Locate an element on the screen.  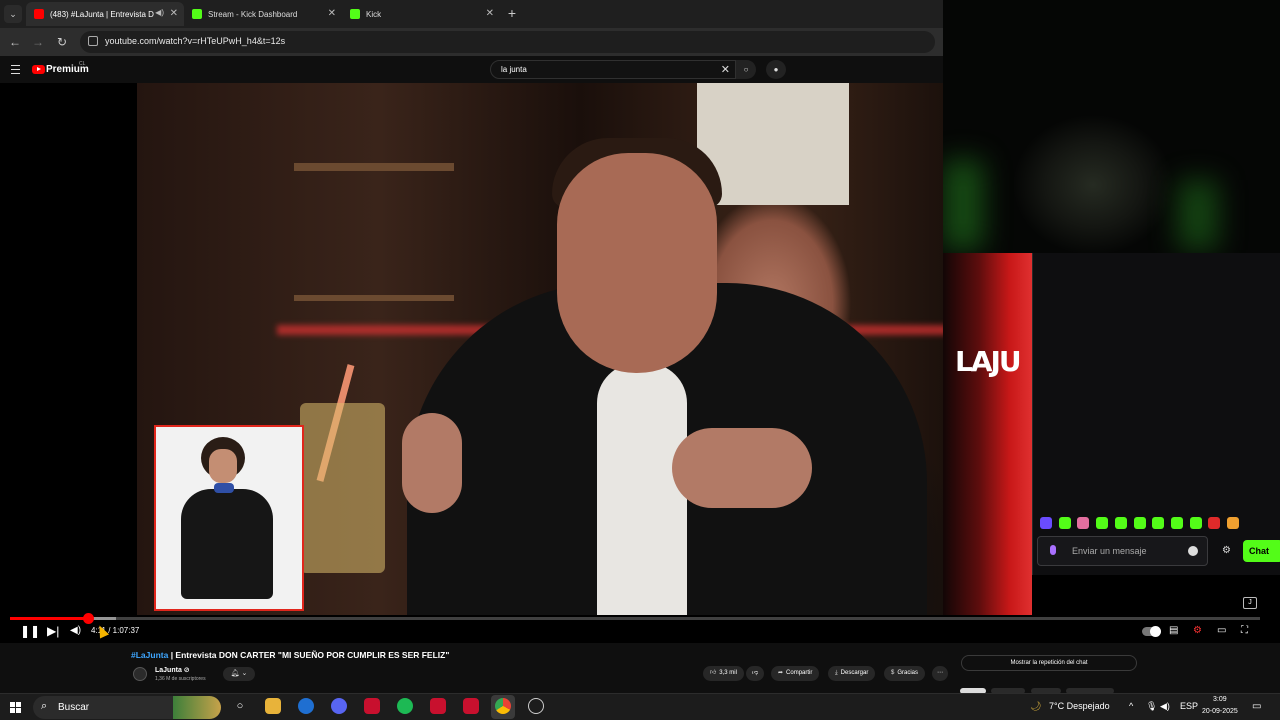
search-icon: ○ is located at coordinates (746, 69).